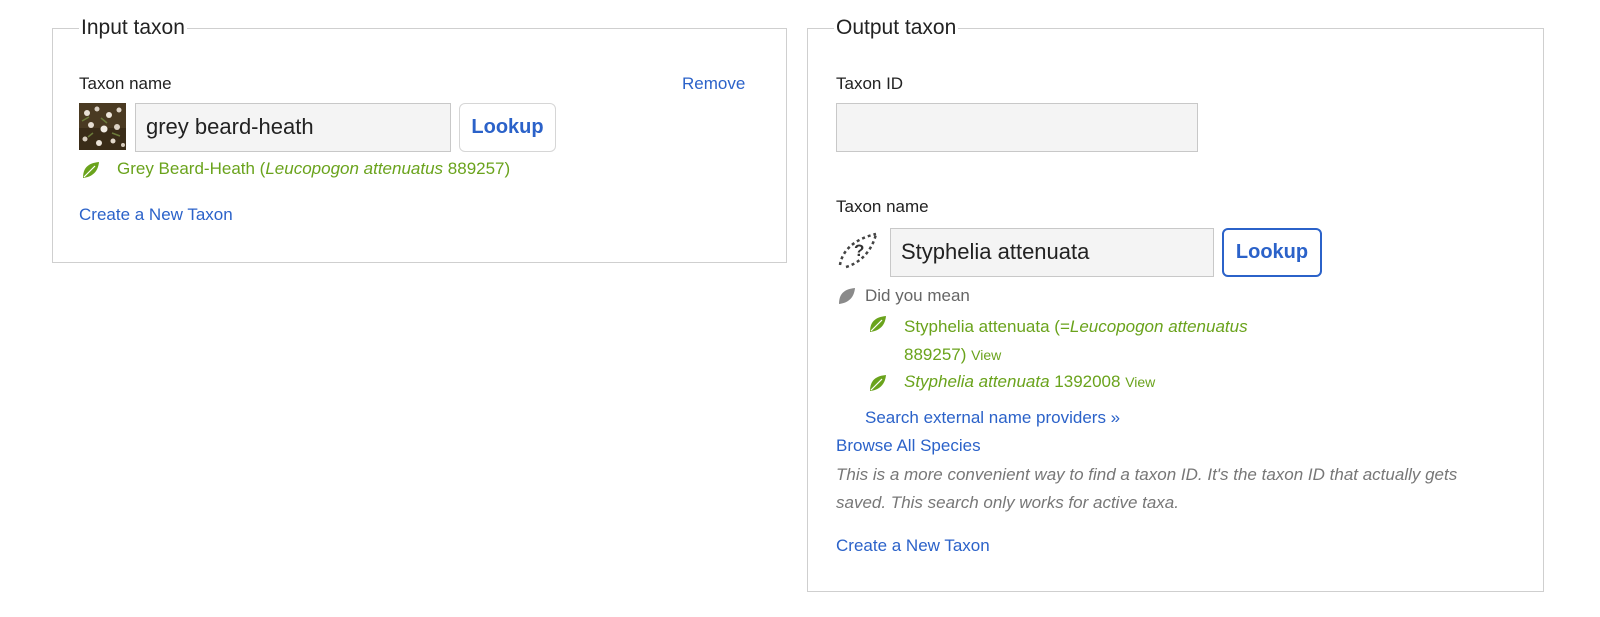 The image size is (1600, 617). I want to click on selected-taxon-id: 889257), so click(477, 168).